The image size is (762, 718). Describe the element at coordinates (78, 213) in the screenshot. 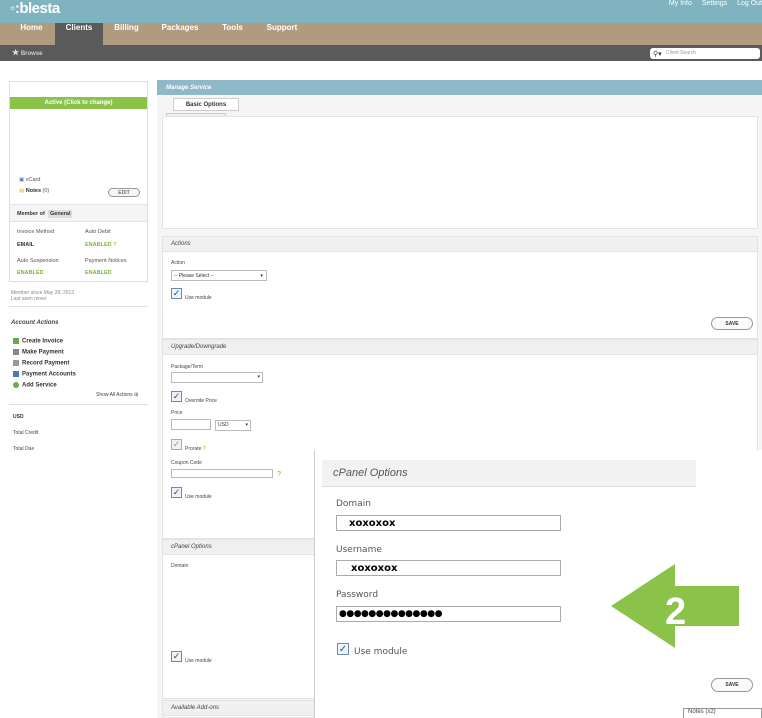

I see `member-of-row: Member of General` at that location.